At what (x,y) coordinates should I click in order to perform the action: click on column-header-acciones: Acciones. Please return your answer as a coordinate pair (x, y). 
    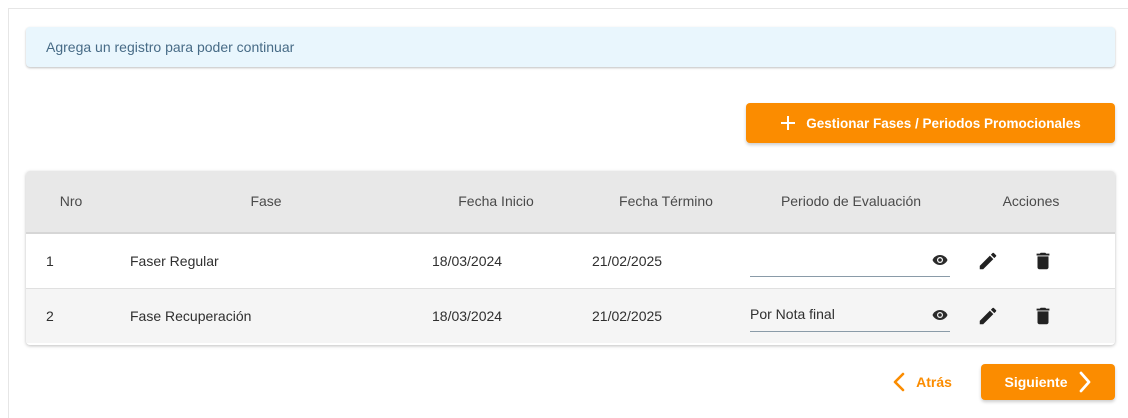
    Looking at the image, I should click on (1031, 201).